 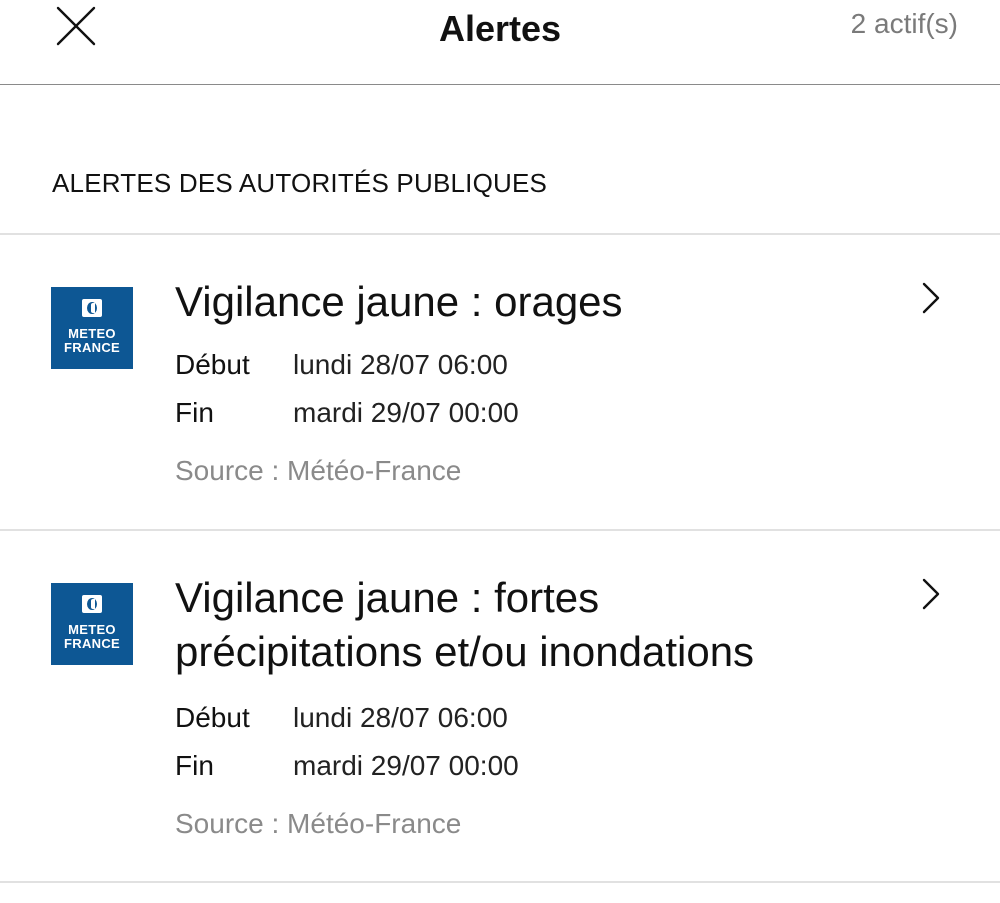 I want to click on section-title: ALERTES DES AUTORITÉS PUBLIQUES, so click(x=300, y=183).